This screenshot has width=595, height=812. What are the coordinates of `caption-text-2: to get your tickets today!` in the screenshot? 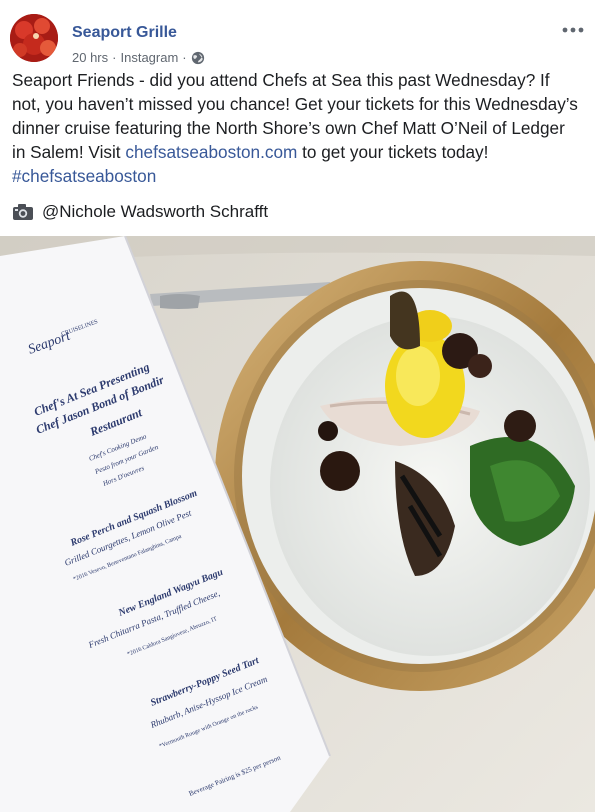 It's located at (393, 152).